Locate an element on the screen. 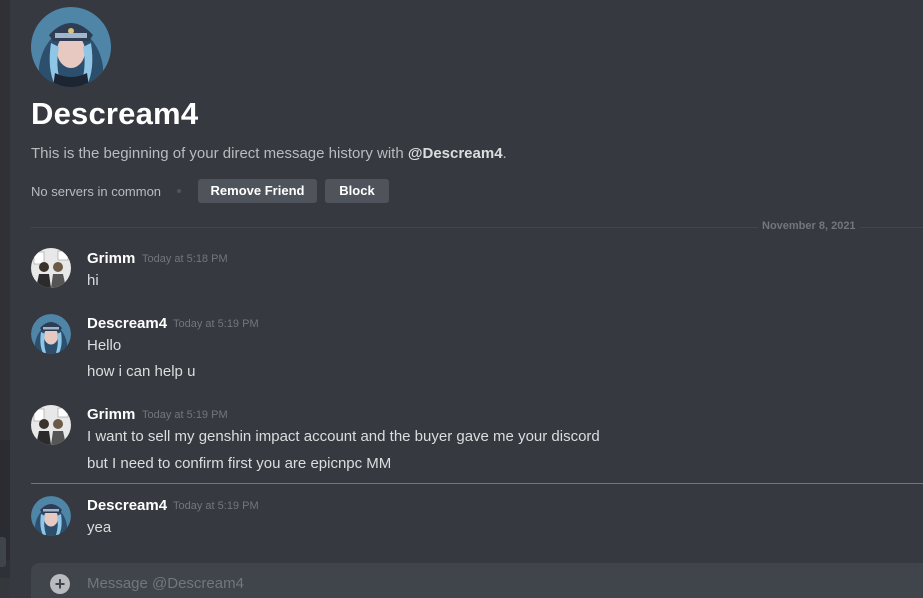  message-input is located at coordinates (500, 580).